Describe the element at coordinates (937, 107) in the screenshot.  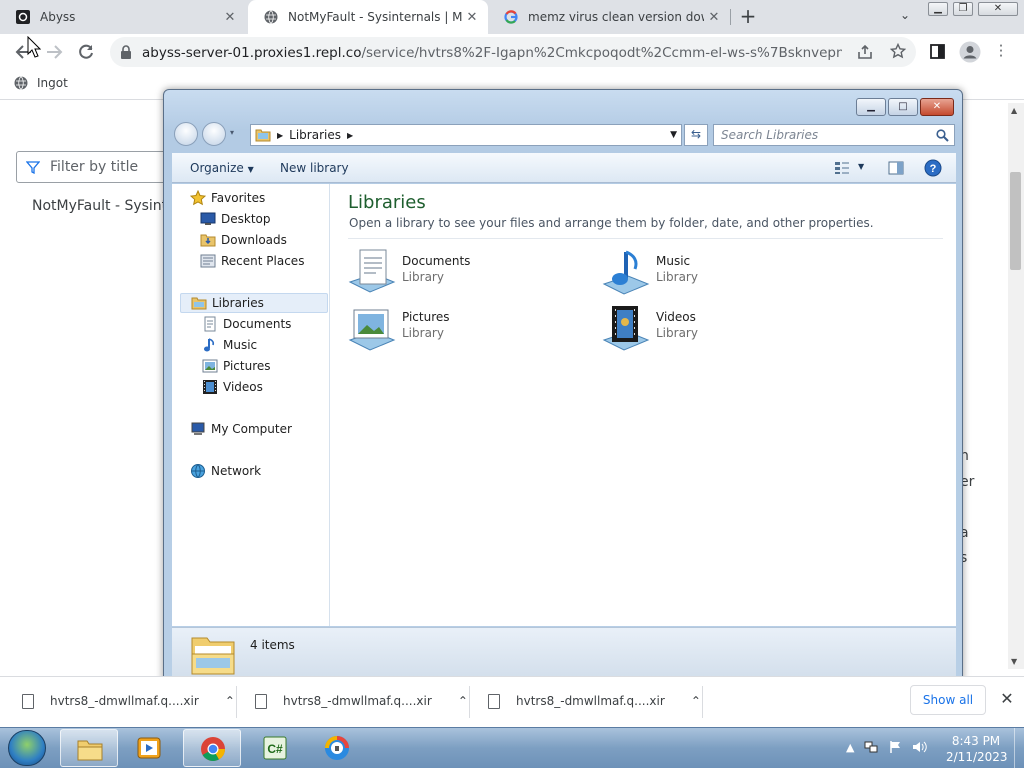
I see `explorer-close-button: ✕` at that location.